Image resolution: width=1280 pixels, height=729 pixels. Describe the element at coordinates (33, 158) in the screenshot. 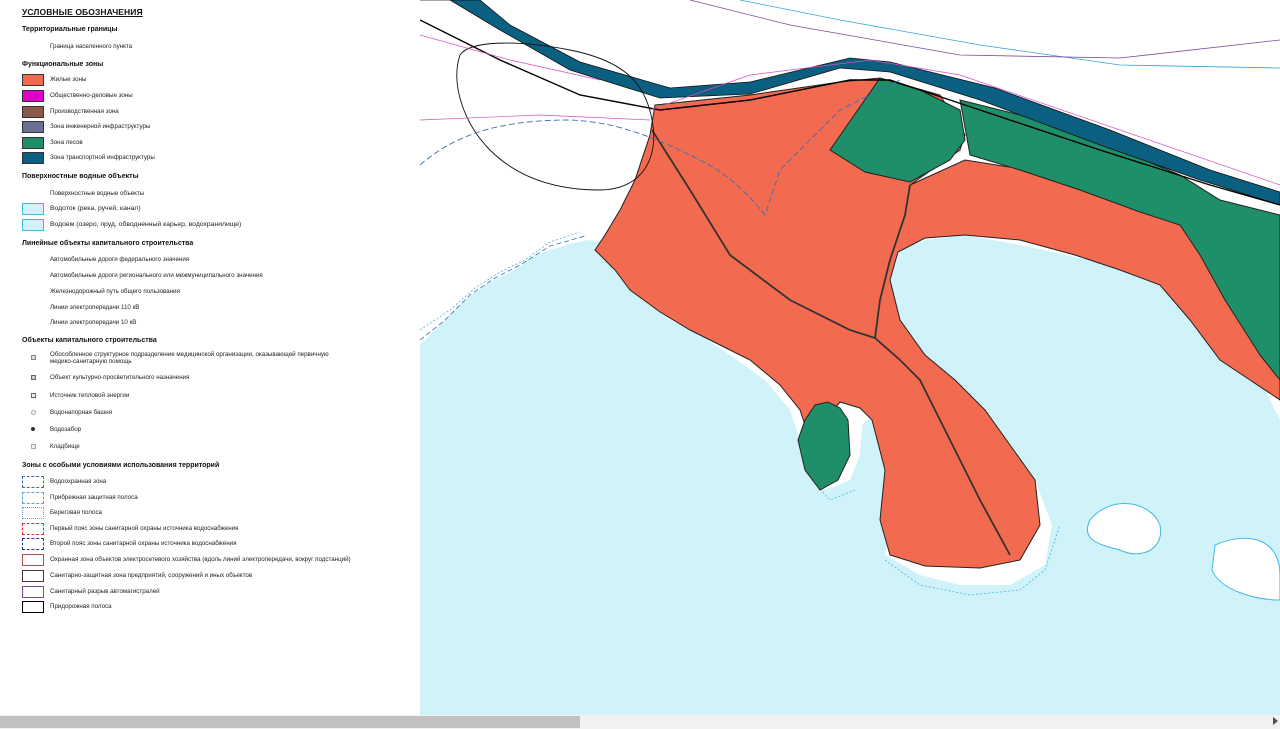

I see `transport-swatch` at that location.